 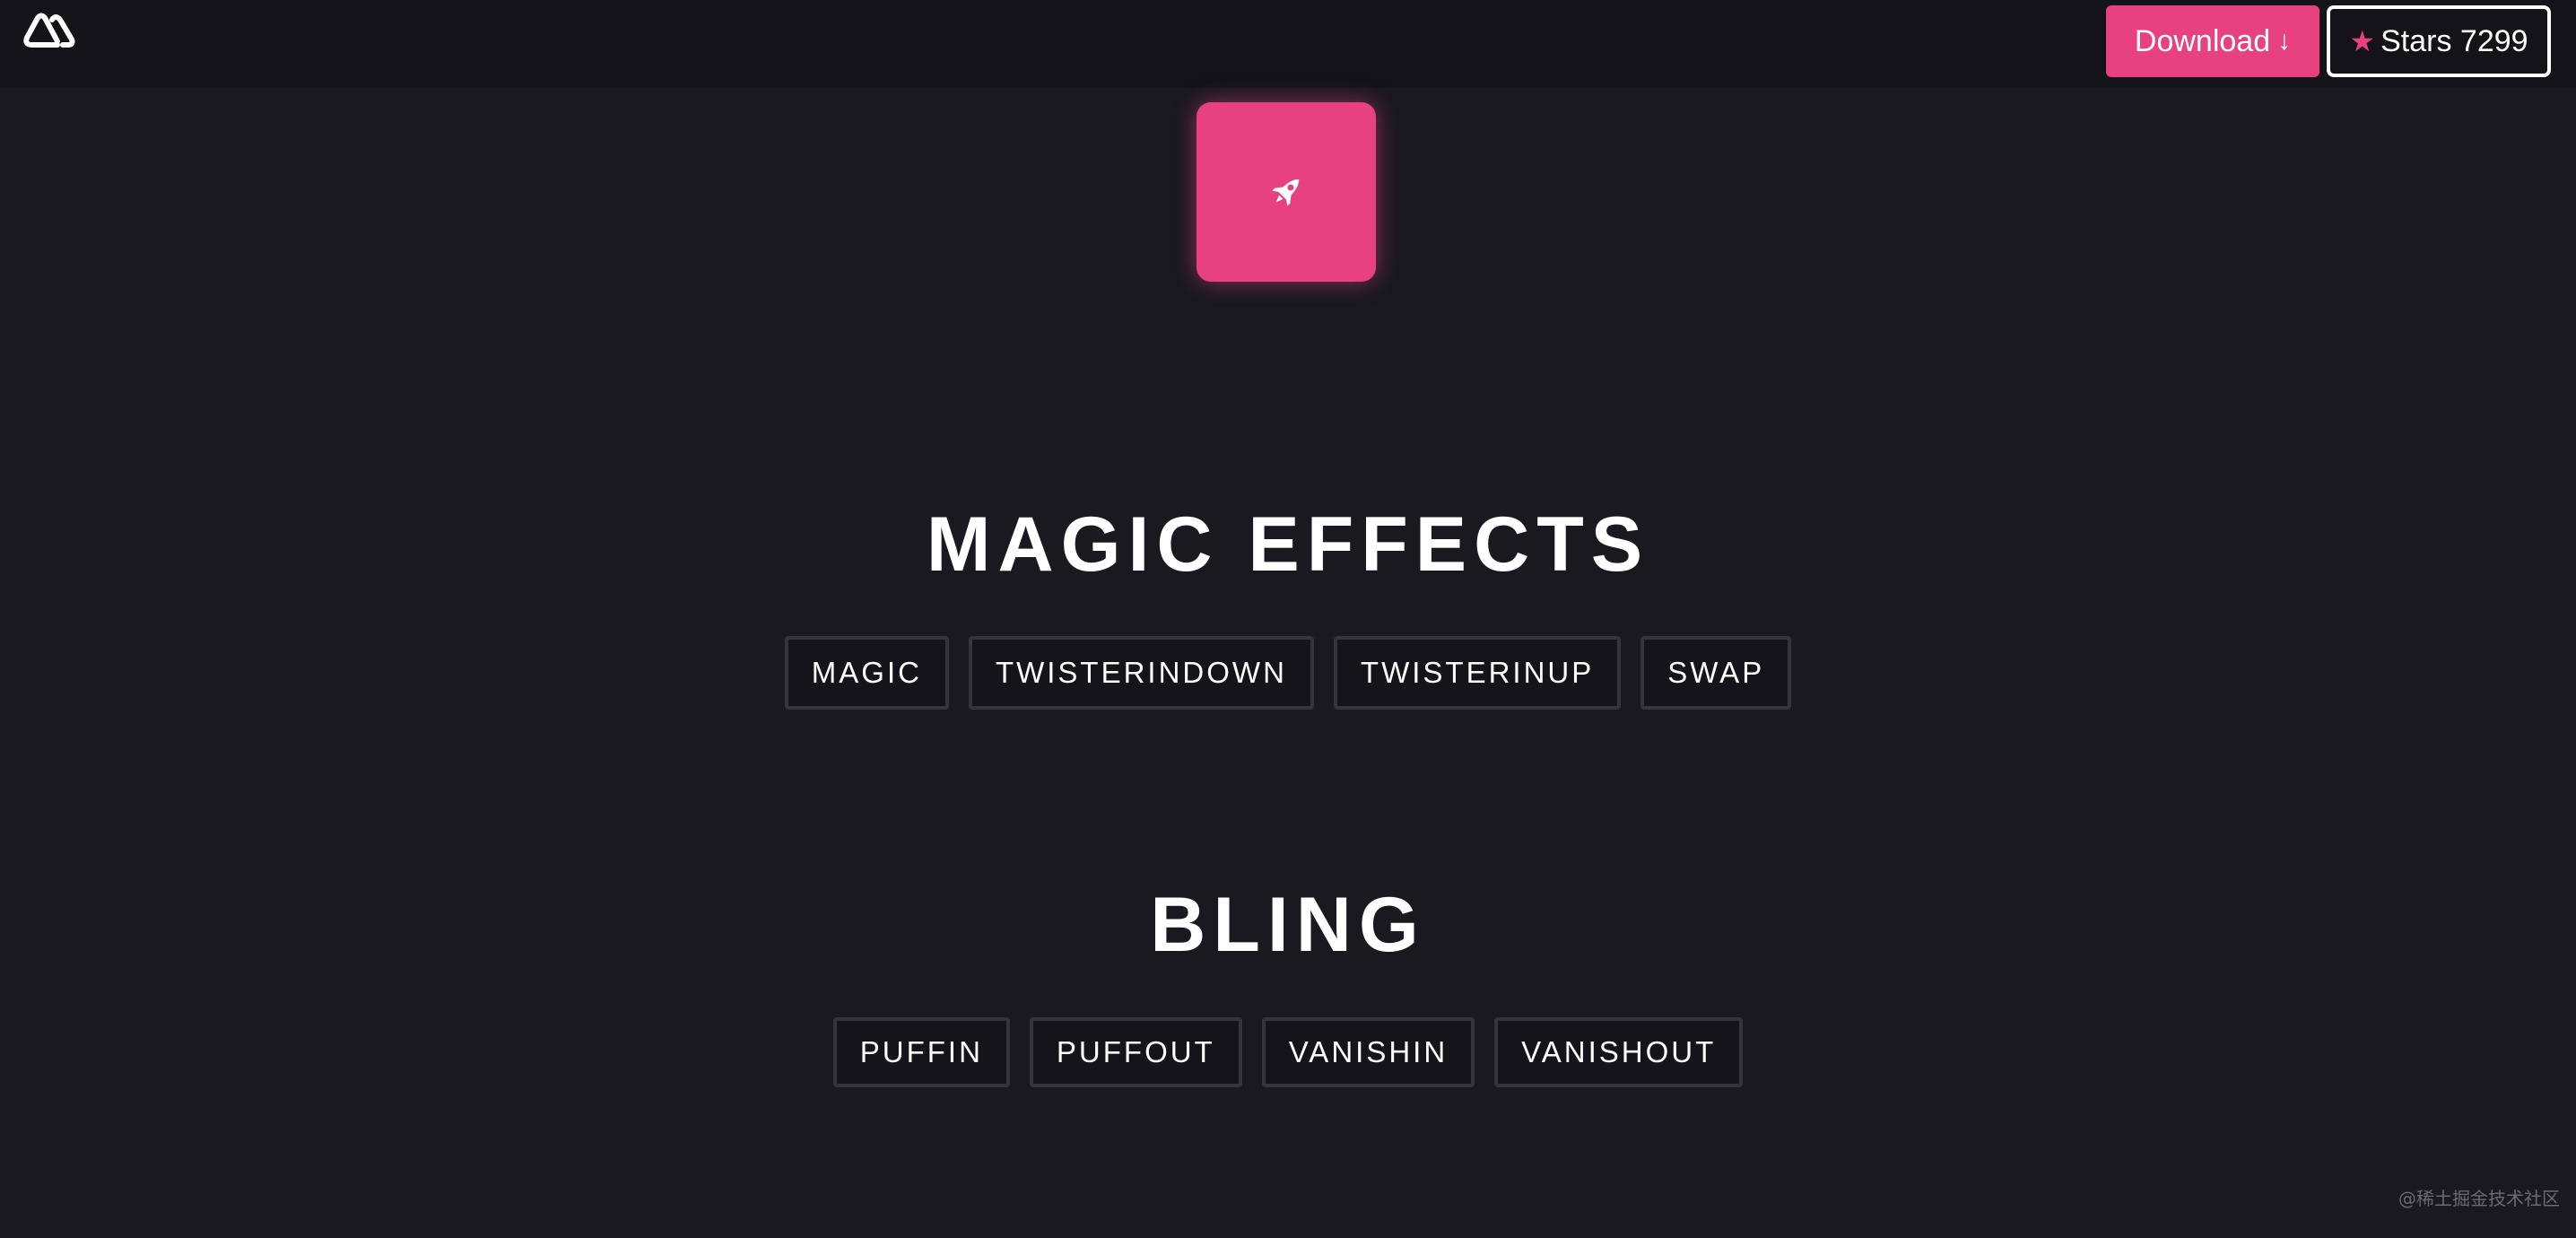 What do you see at coordinates (2479, 1198) in the screenshot?
I see `watermark: @稀土掘金技术社区` at bounding box center [2479, 1198].